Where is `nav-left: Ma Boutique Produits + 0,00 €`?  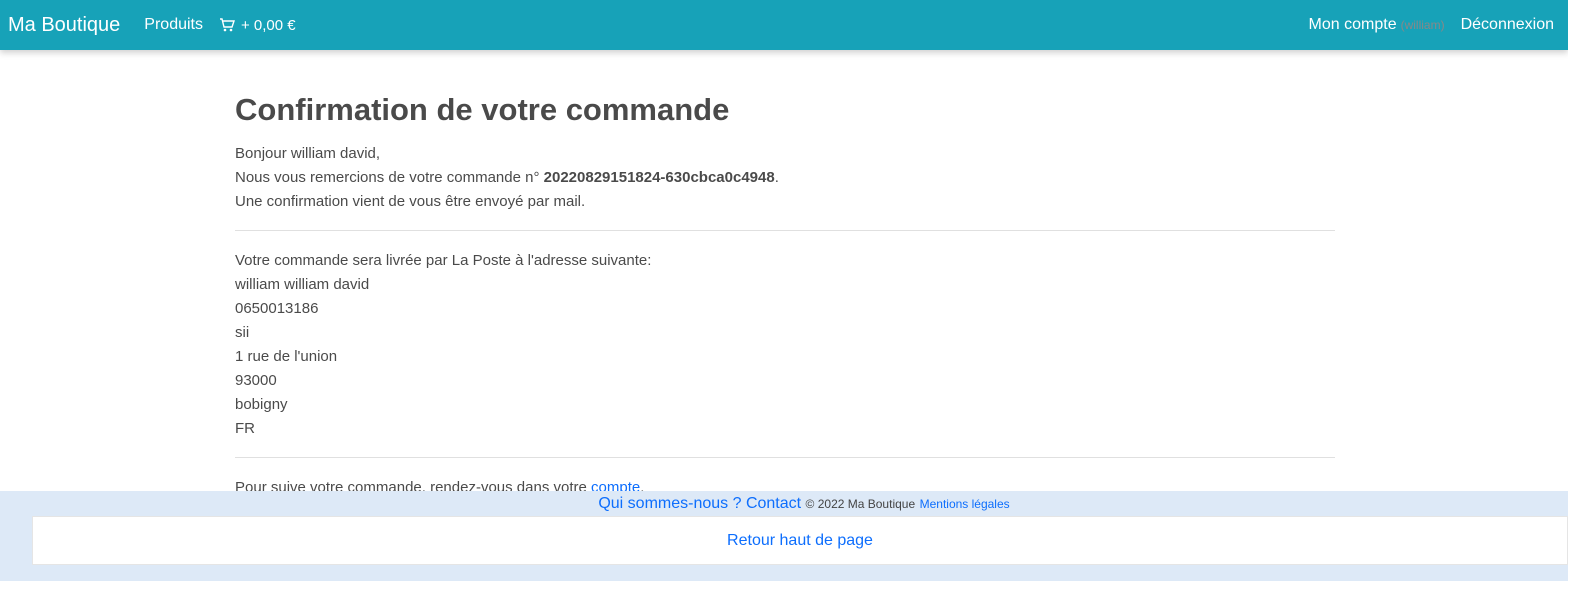
nav-left: Ma Boutique Produits + 0,00 € is located at coordinates (152, 25).